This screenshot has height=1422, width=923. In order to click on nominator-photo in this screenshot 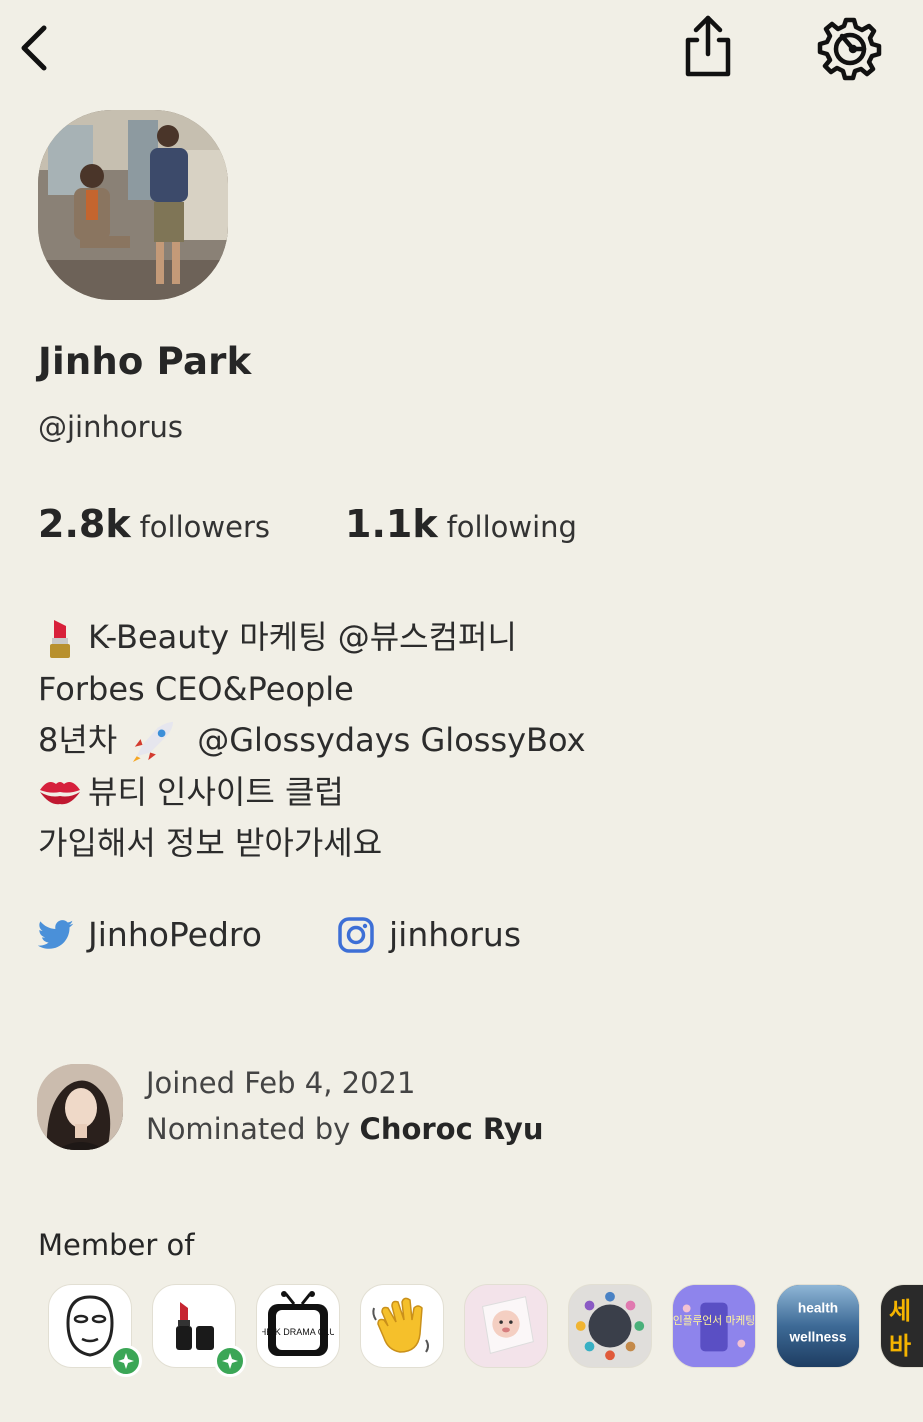, I will do `click(80, 1107)`.